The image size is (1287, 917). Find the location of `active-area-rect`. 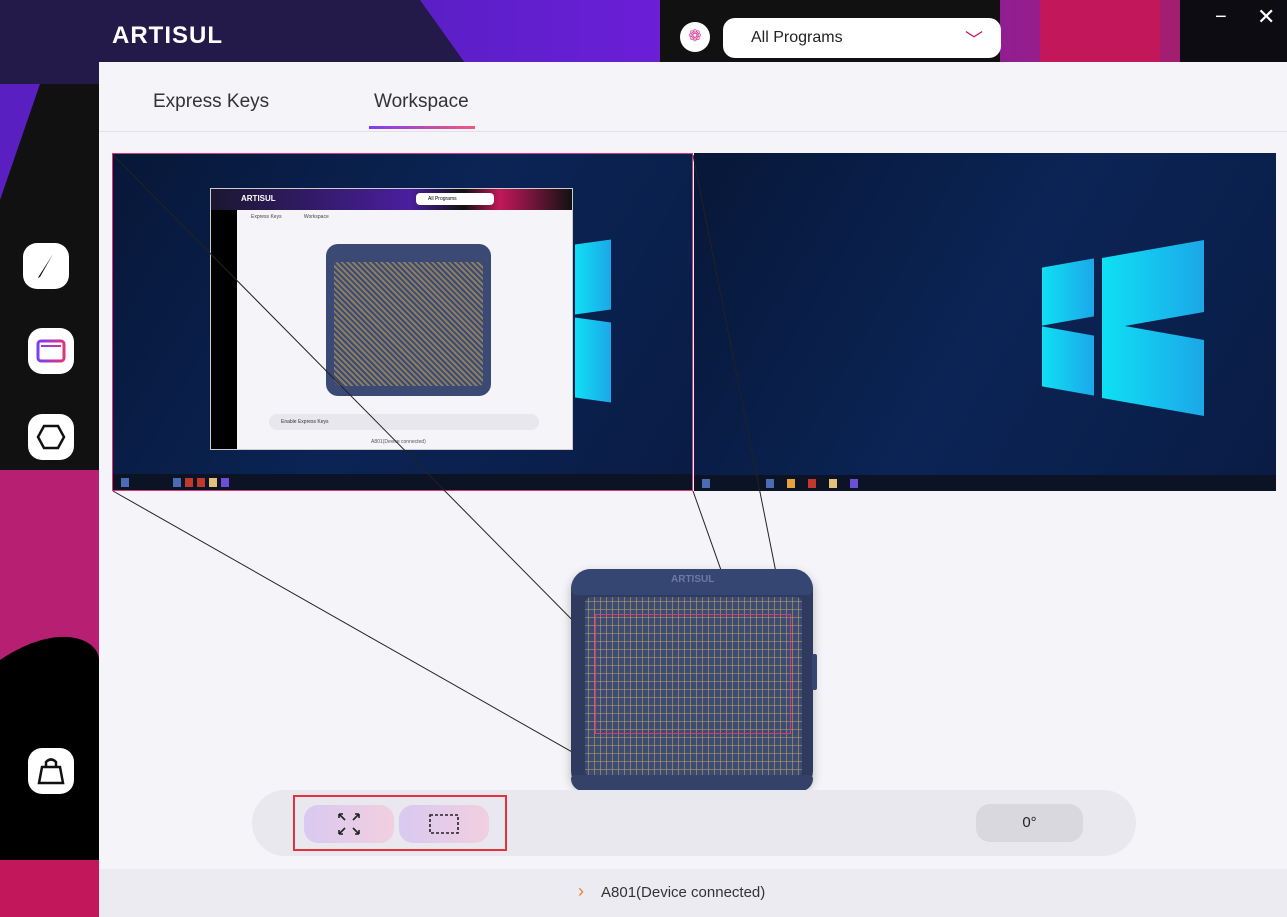

active-area-rect is located at coordinates (693, 674).